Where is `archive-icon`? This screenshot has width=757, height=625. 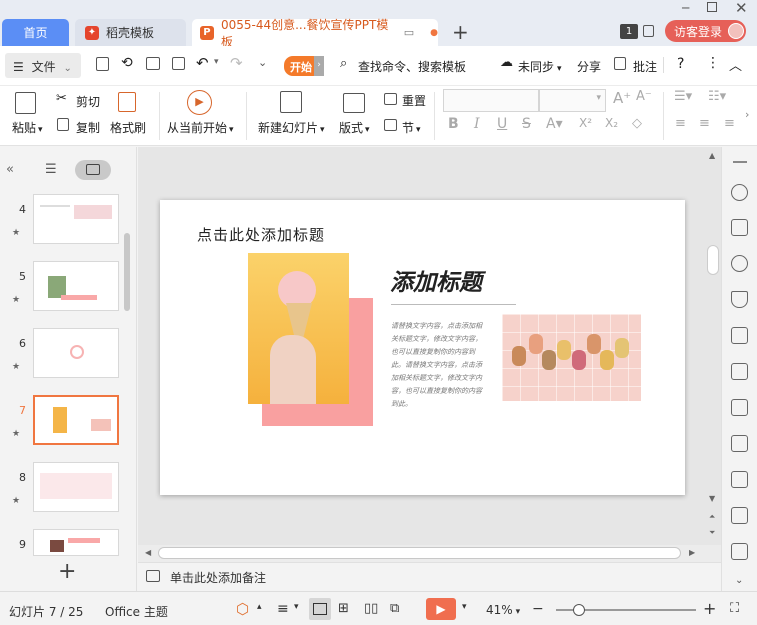
archive-icon is located at coordinates (739, 515).